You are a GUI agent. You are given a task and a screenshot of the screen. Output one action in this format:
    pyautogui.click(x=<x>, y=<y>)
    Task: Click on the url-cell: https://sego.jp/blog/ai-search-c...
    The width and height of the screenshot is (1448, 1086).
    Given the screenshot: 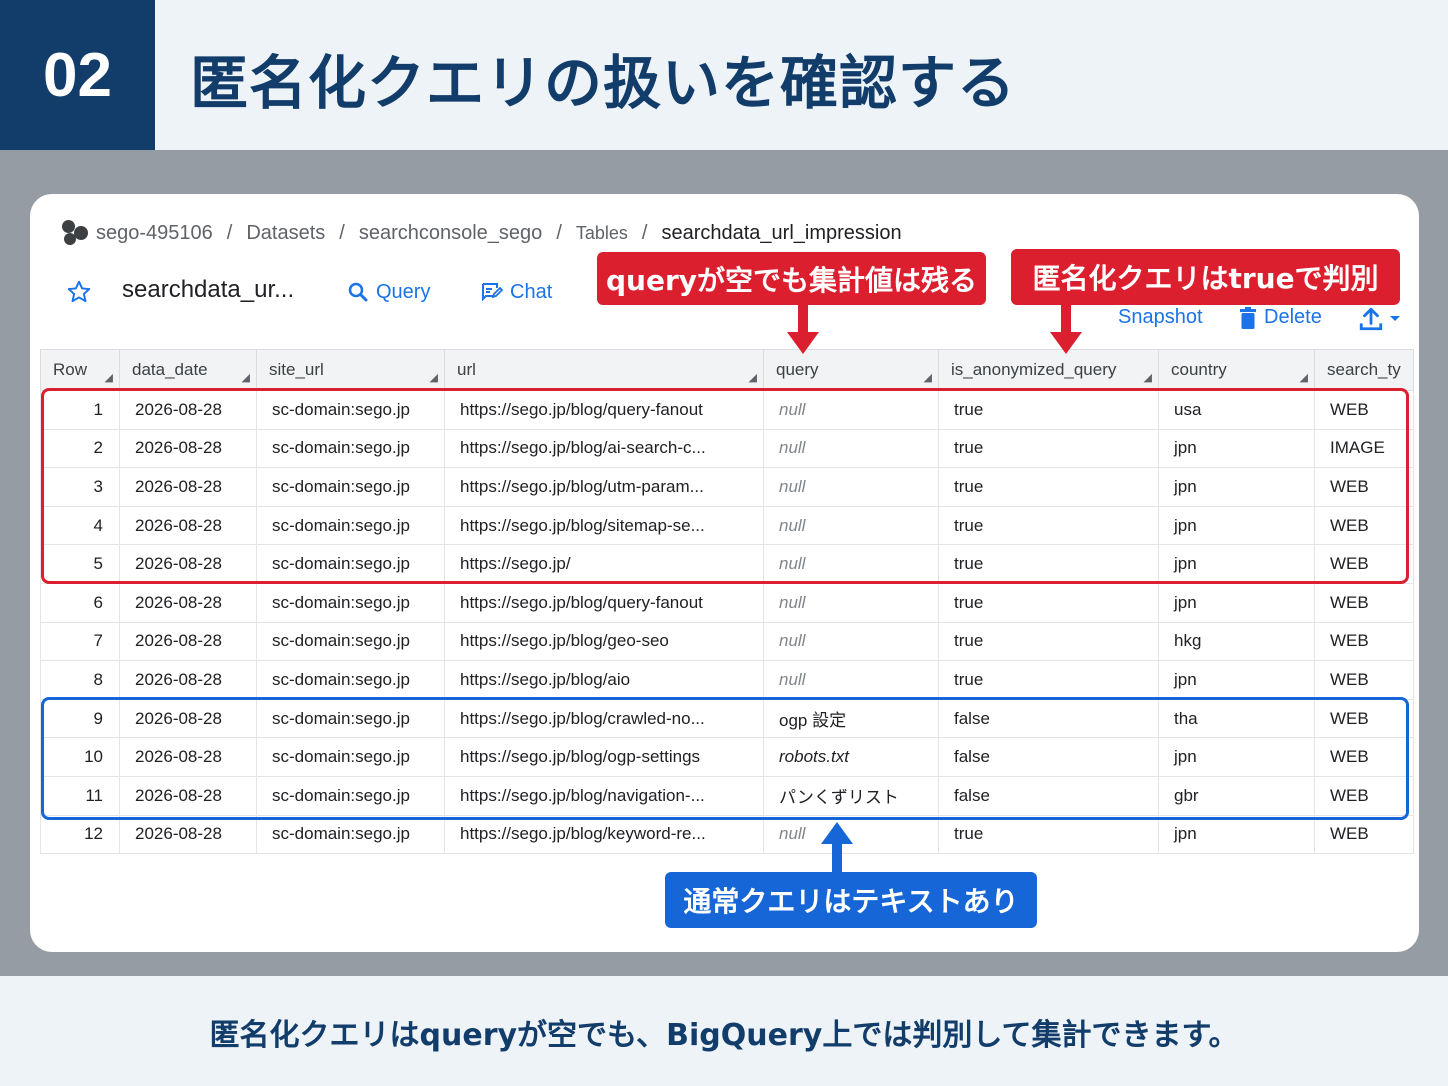 What is the action you would take?
    pyautogui.click(x=604, y=448)
    